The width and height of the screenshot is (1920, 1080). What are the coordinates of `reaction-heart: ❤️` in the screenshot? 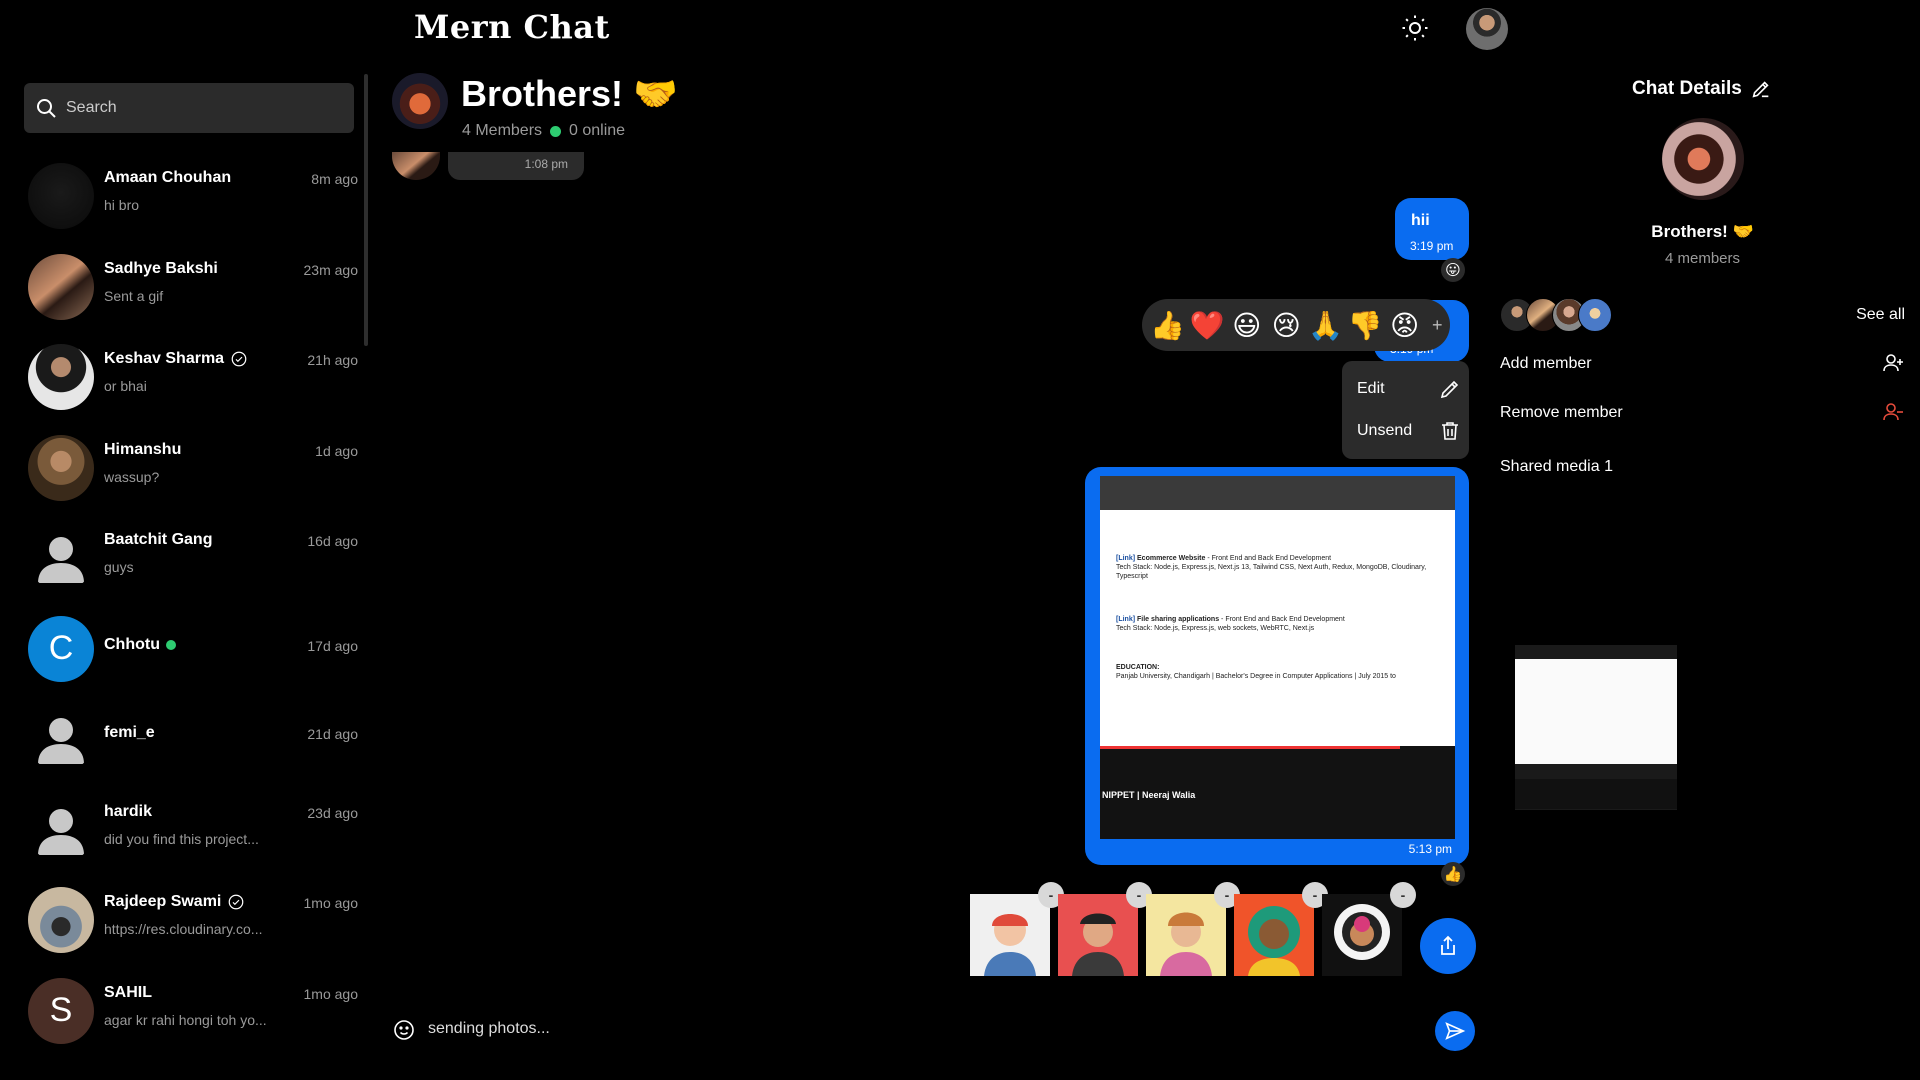 It's located at (1206, 325).